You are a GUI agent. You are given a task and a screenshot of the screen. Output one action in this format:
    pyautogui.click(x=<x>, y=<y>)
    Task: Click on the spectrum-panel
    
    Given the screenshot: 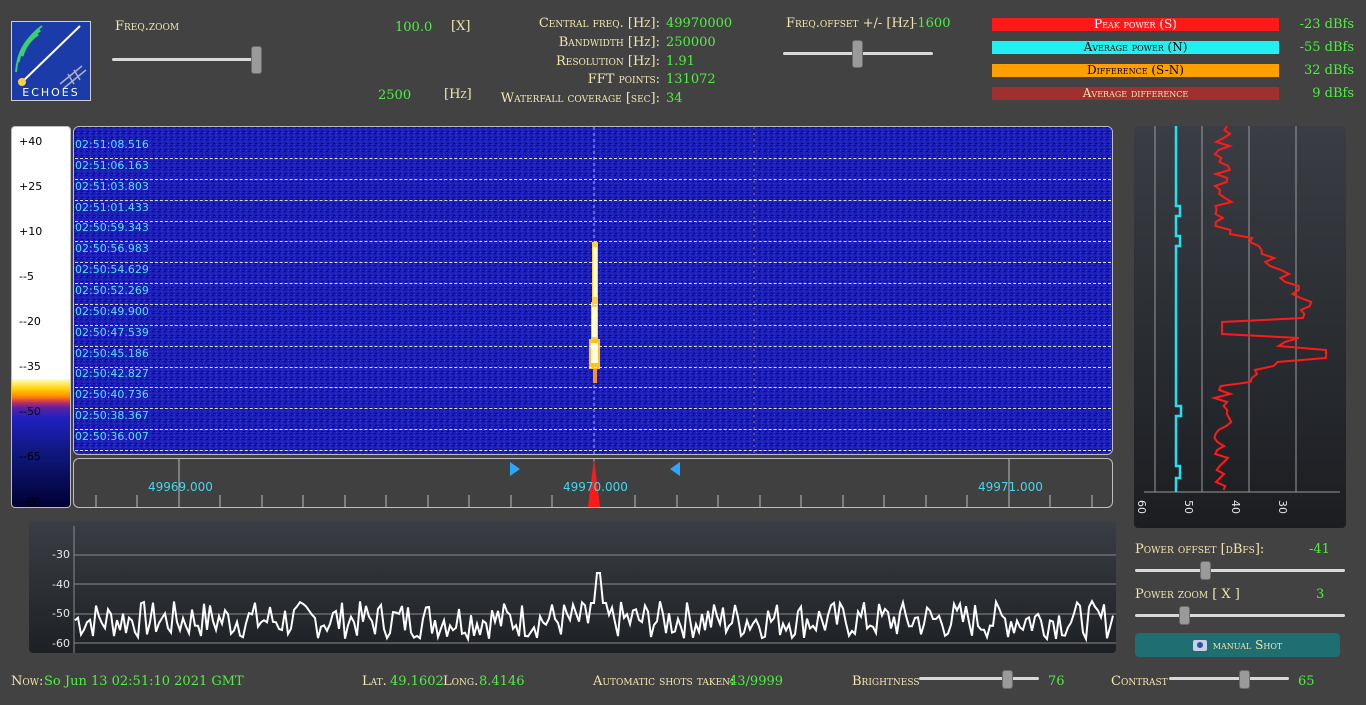 What is the action you would take?
    pyautogui.click(x=572, y=587)
    